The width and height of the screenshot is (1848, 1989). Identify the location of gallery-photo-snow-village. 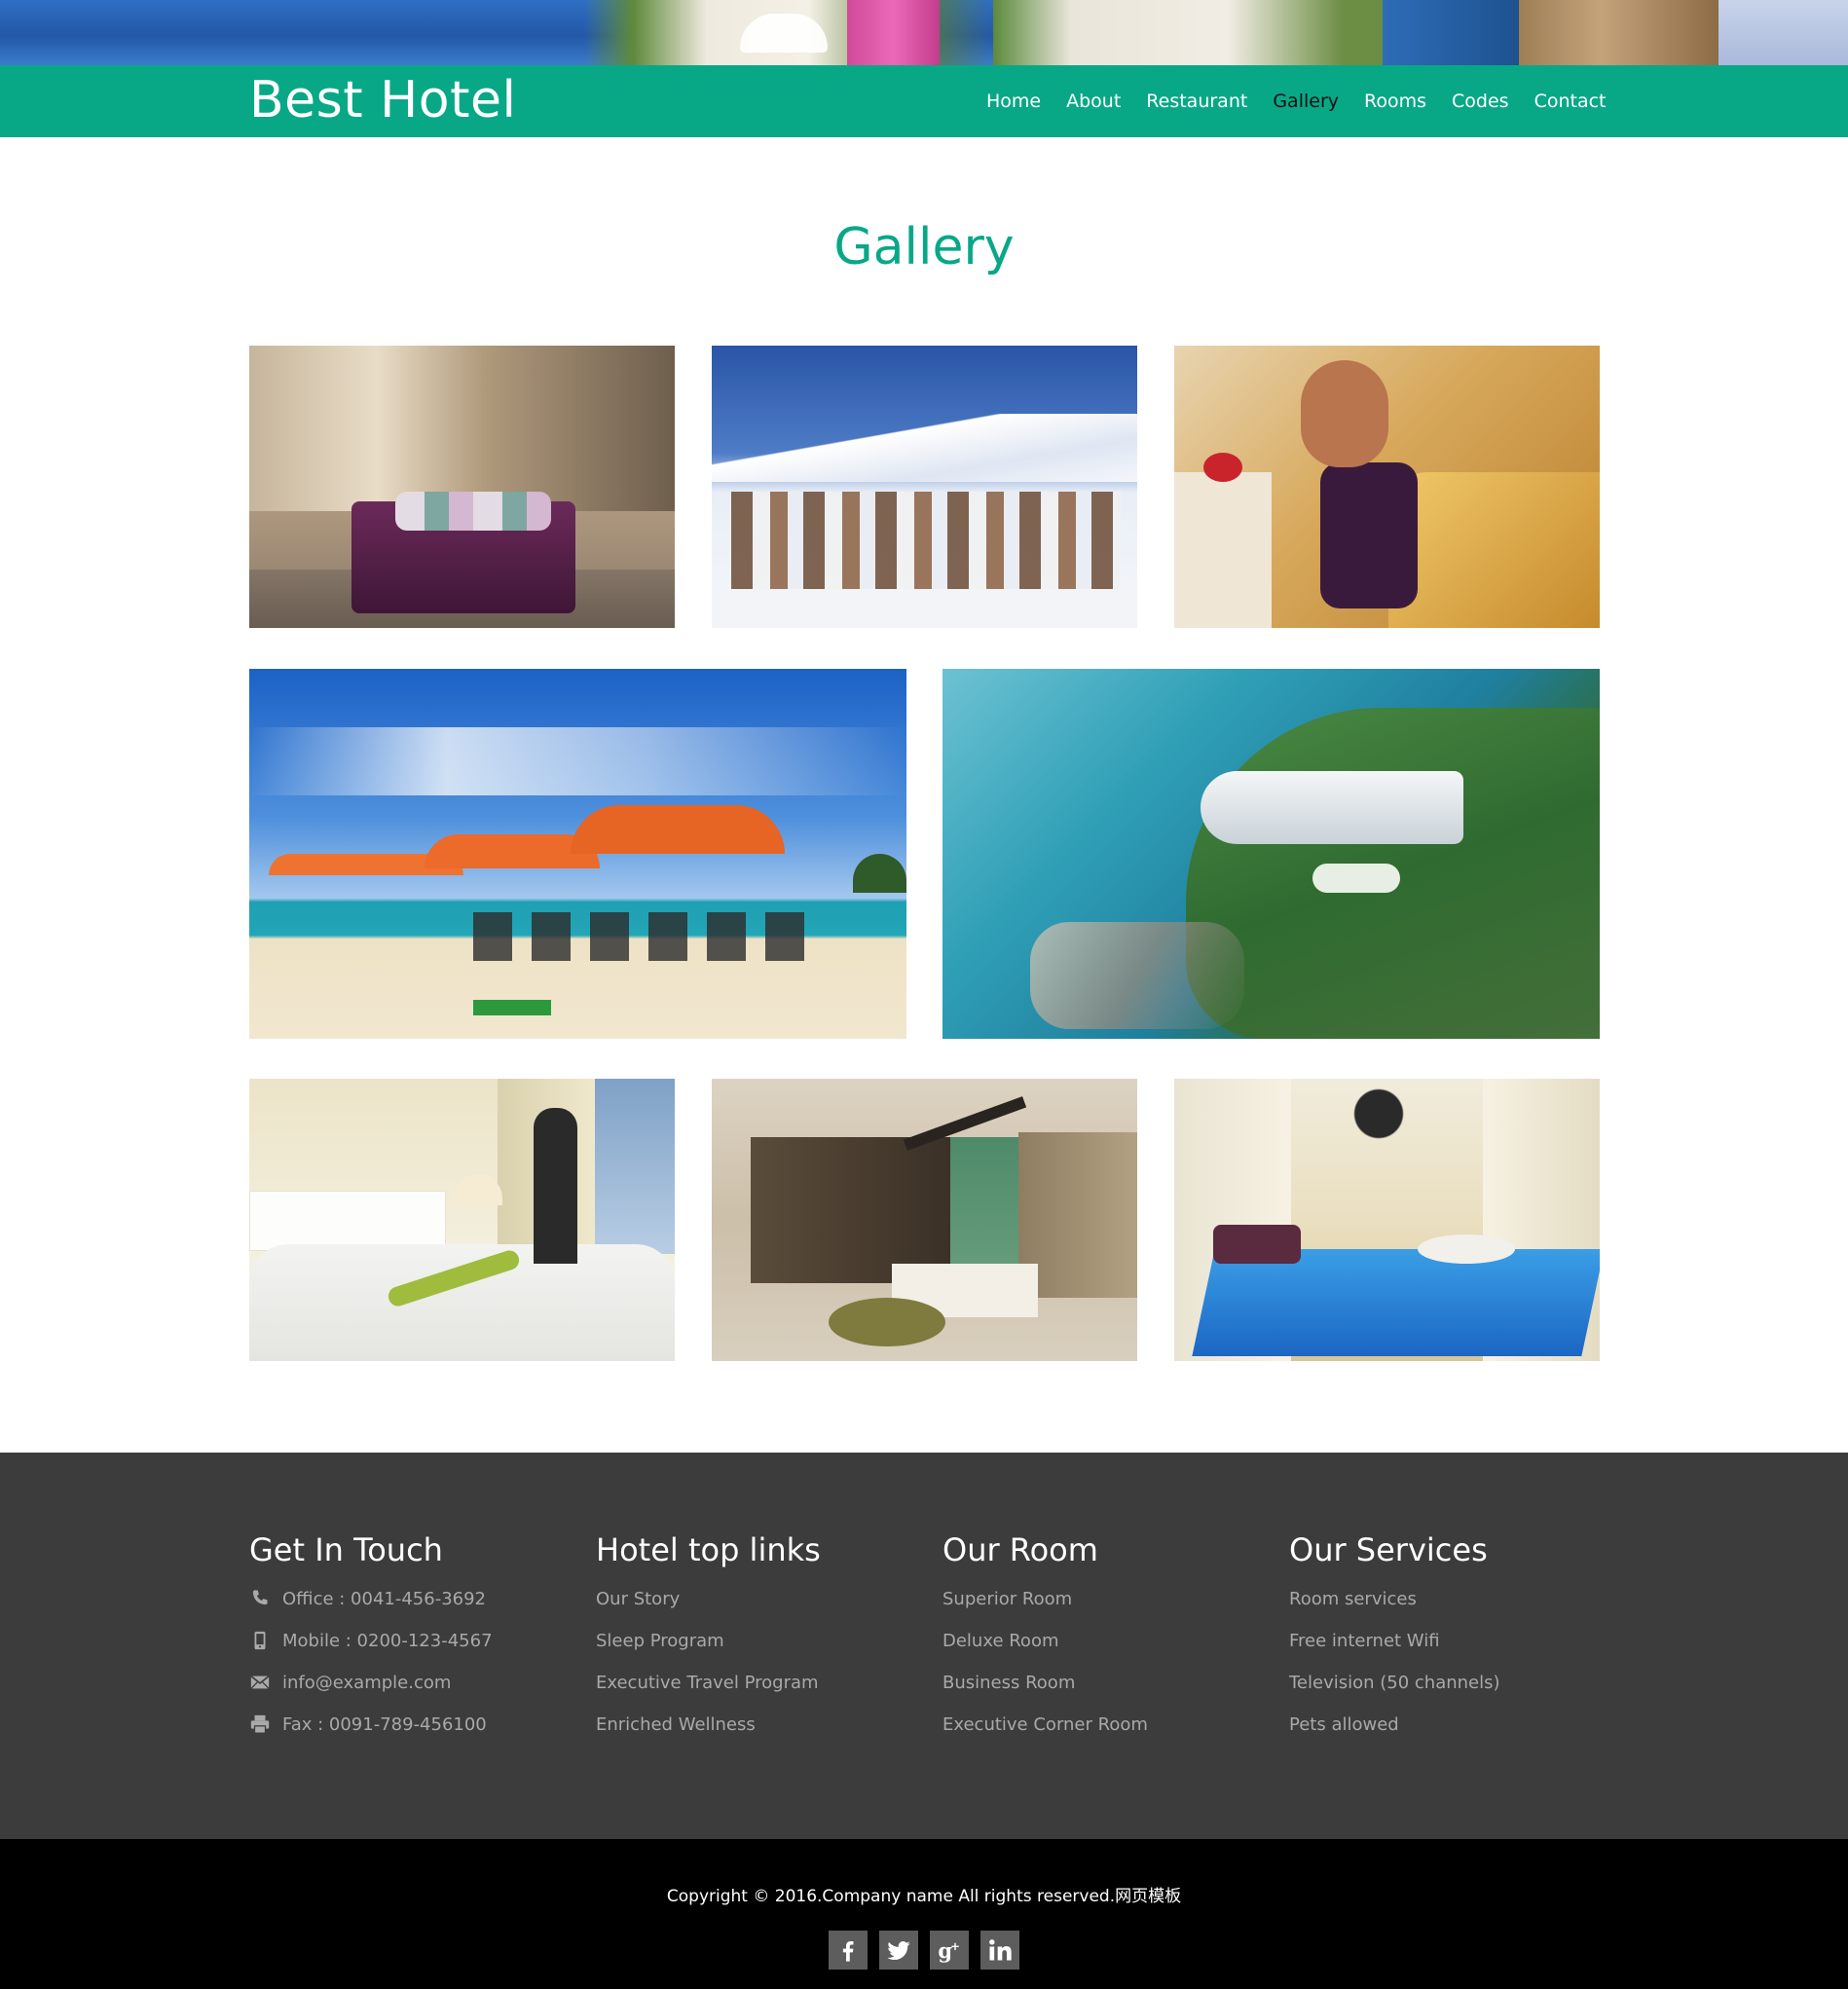
(924, 487).